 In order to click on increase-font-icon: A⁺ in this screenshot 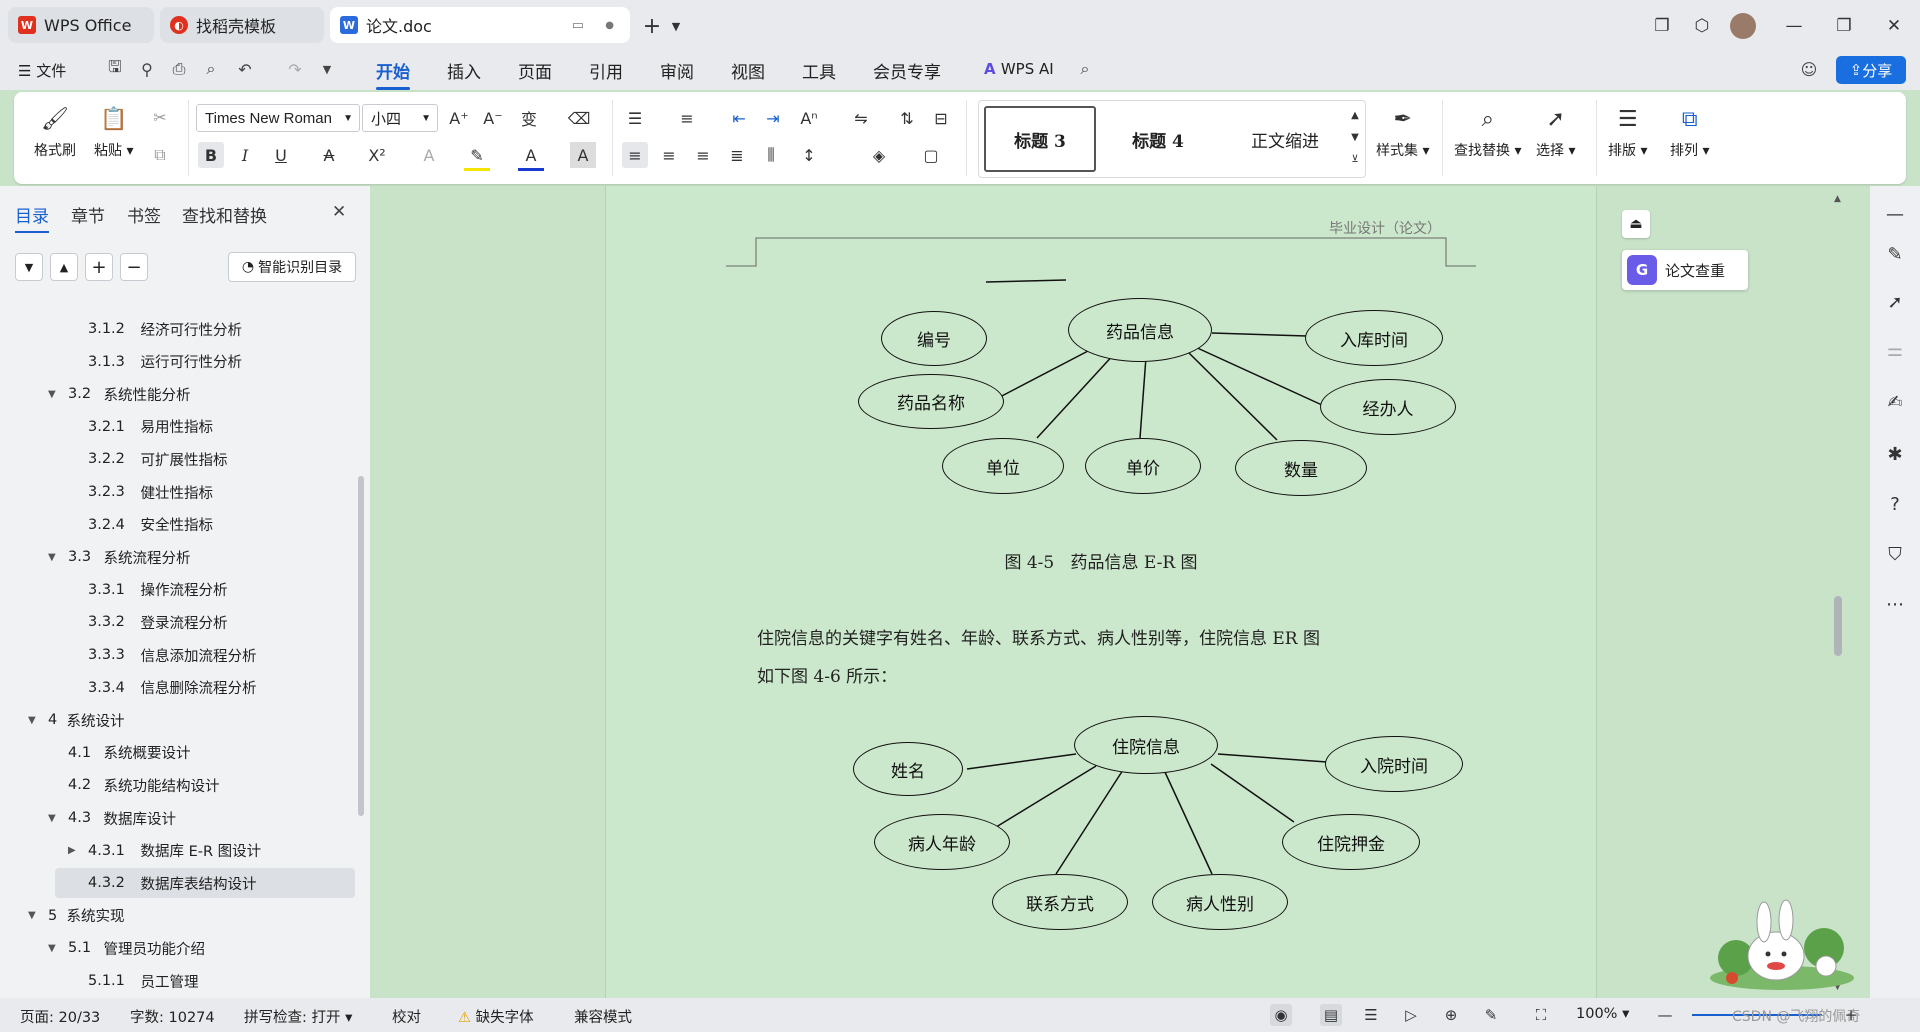, I will do `click(459, 118)`.